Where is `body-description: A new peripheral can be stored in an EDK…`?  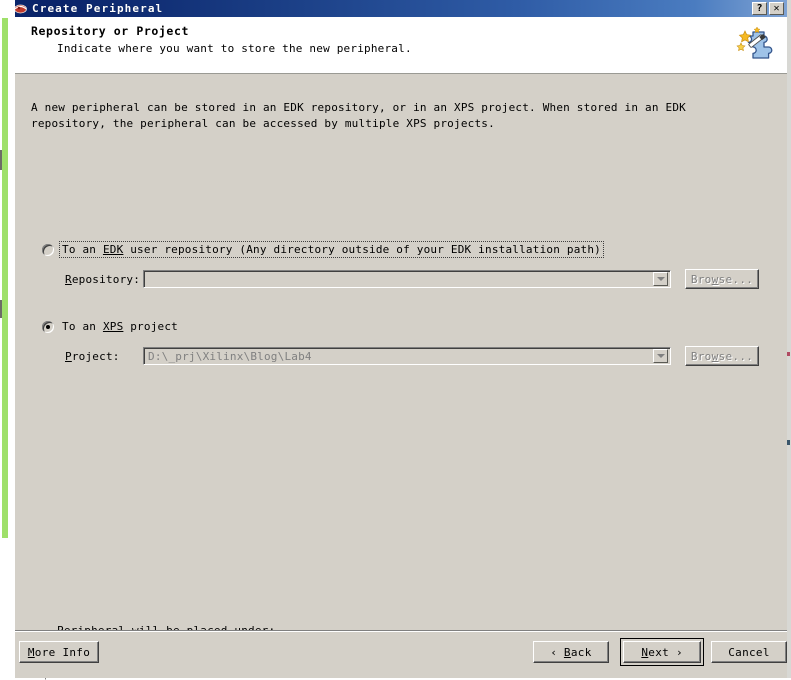
body-description: A new peripheral can be stored in an EDK… is located at coordinates (358, 115).